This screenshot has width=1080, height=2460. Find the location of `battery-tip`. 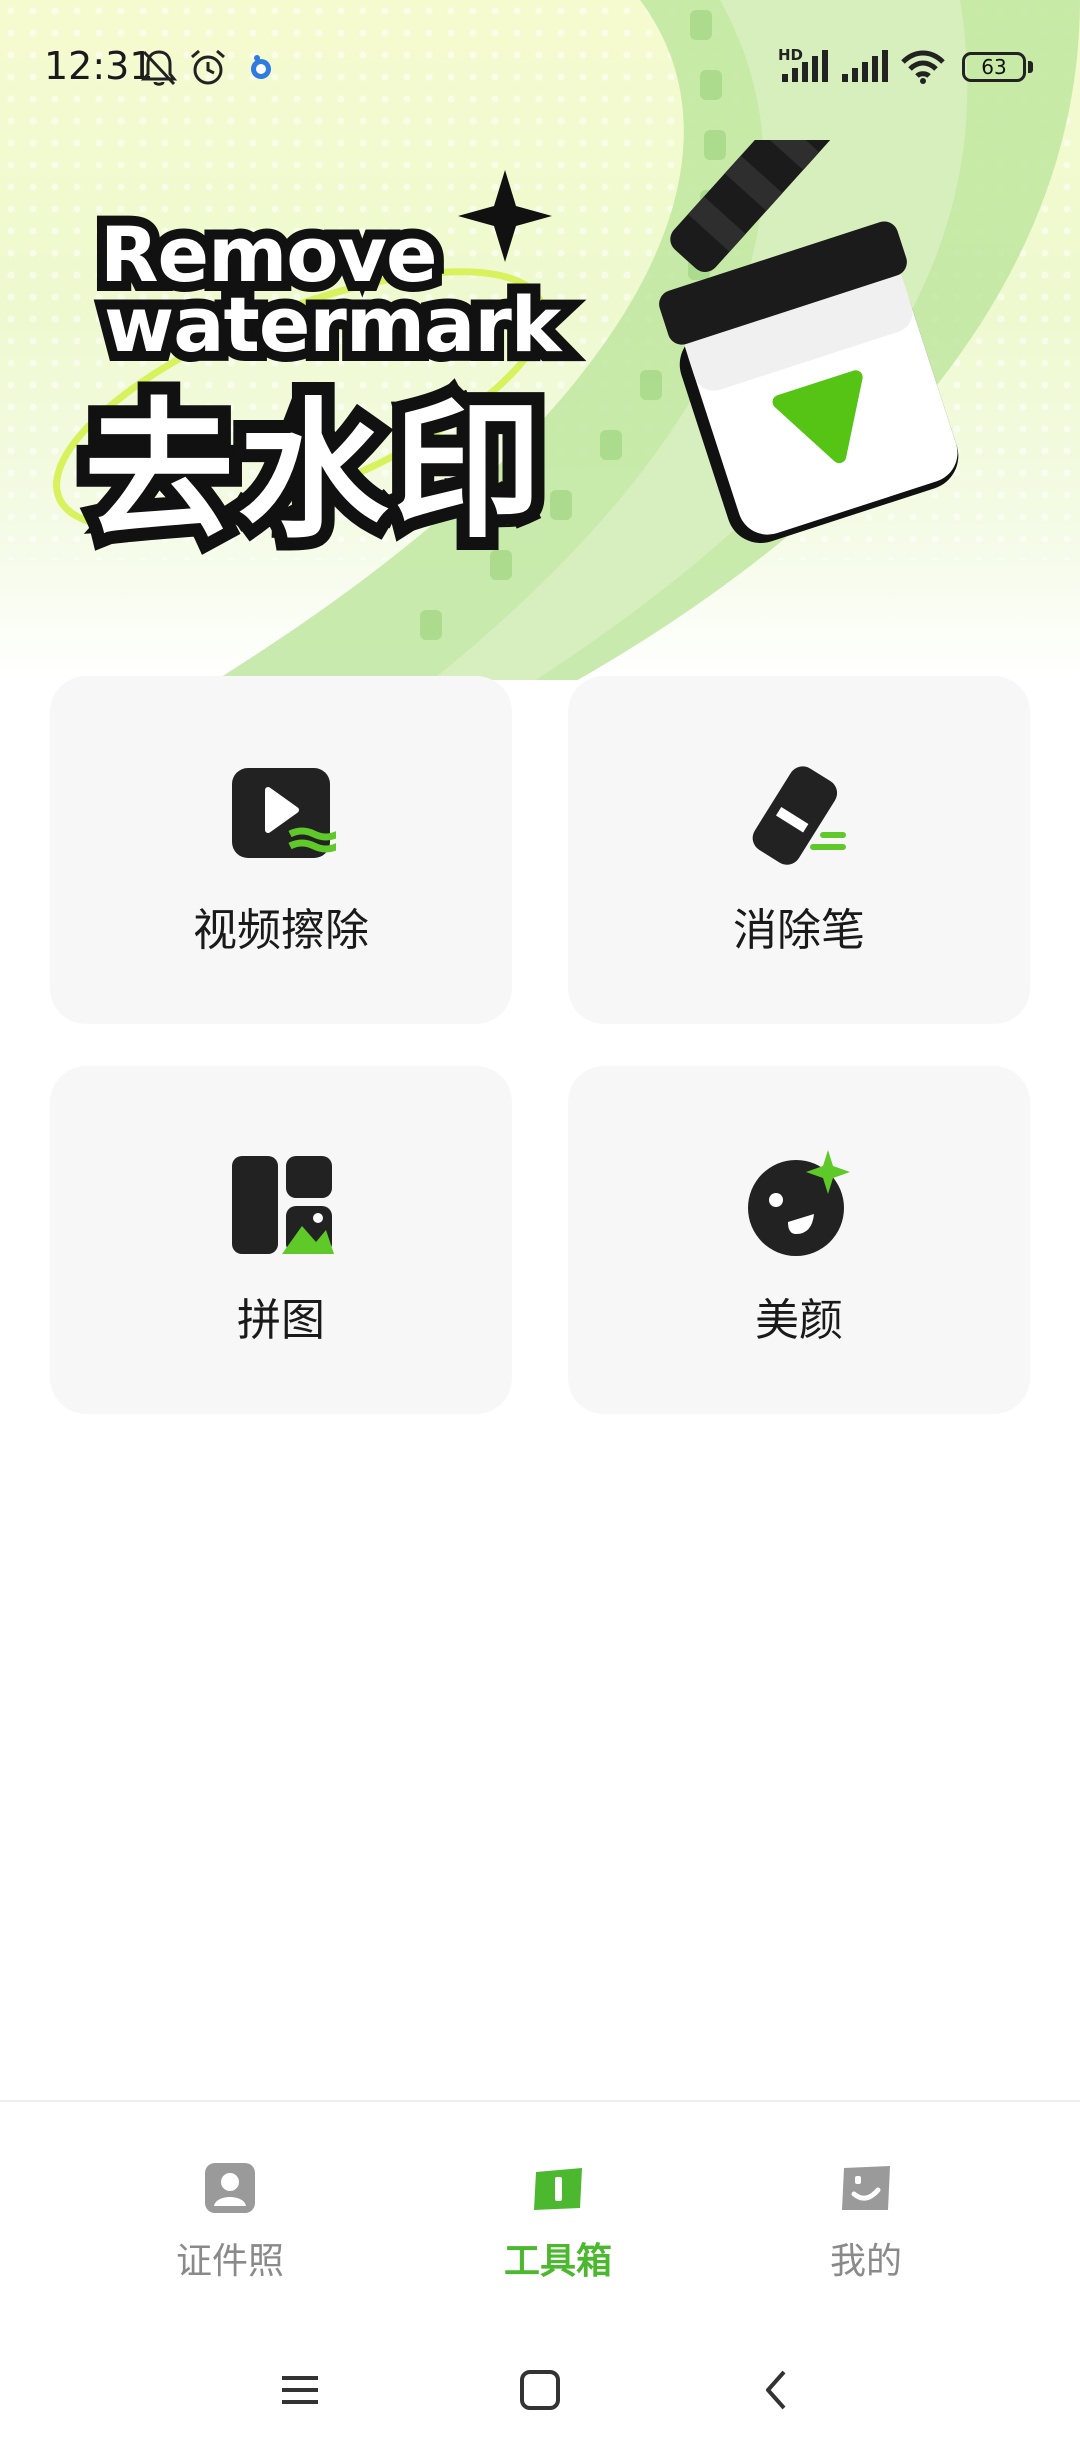

battery-tip is located at coordinates (1030, 67).